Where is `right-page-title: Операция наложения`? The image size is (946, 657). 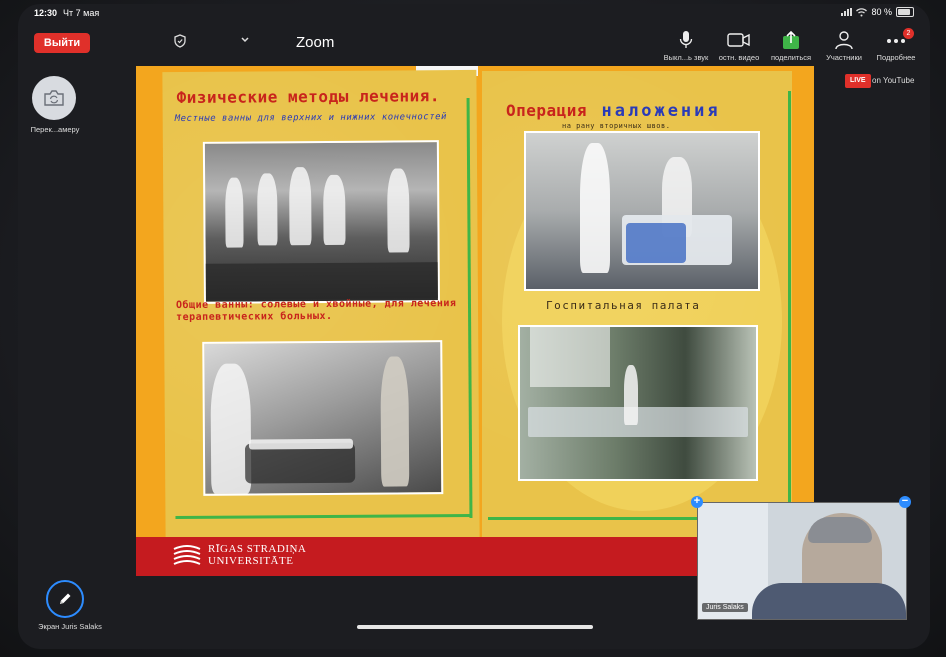 right-page-title: Операция наложения is located at coordinates (613, 111).